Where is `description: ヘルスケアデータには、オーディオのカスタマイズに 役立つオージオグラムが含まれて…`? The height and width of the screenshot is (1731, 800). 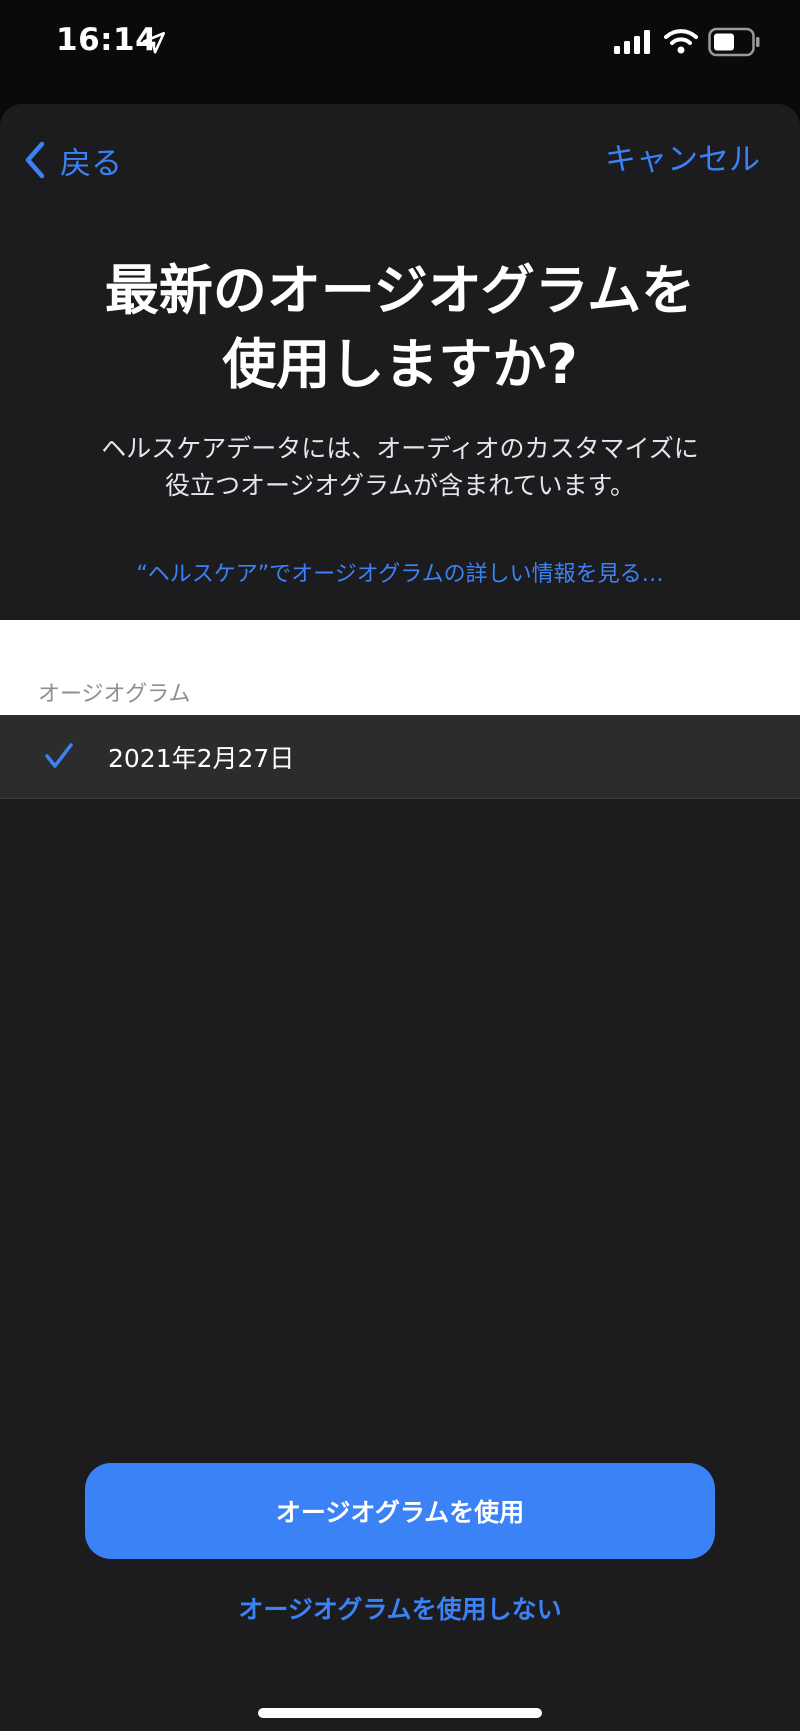
description: ヘルスケアデータには、オーディオのカスタマイズに 役立つオージオグラムが含まれて… is located at coordinates (400, 467).